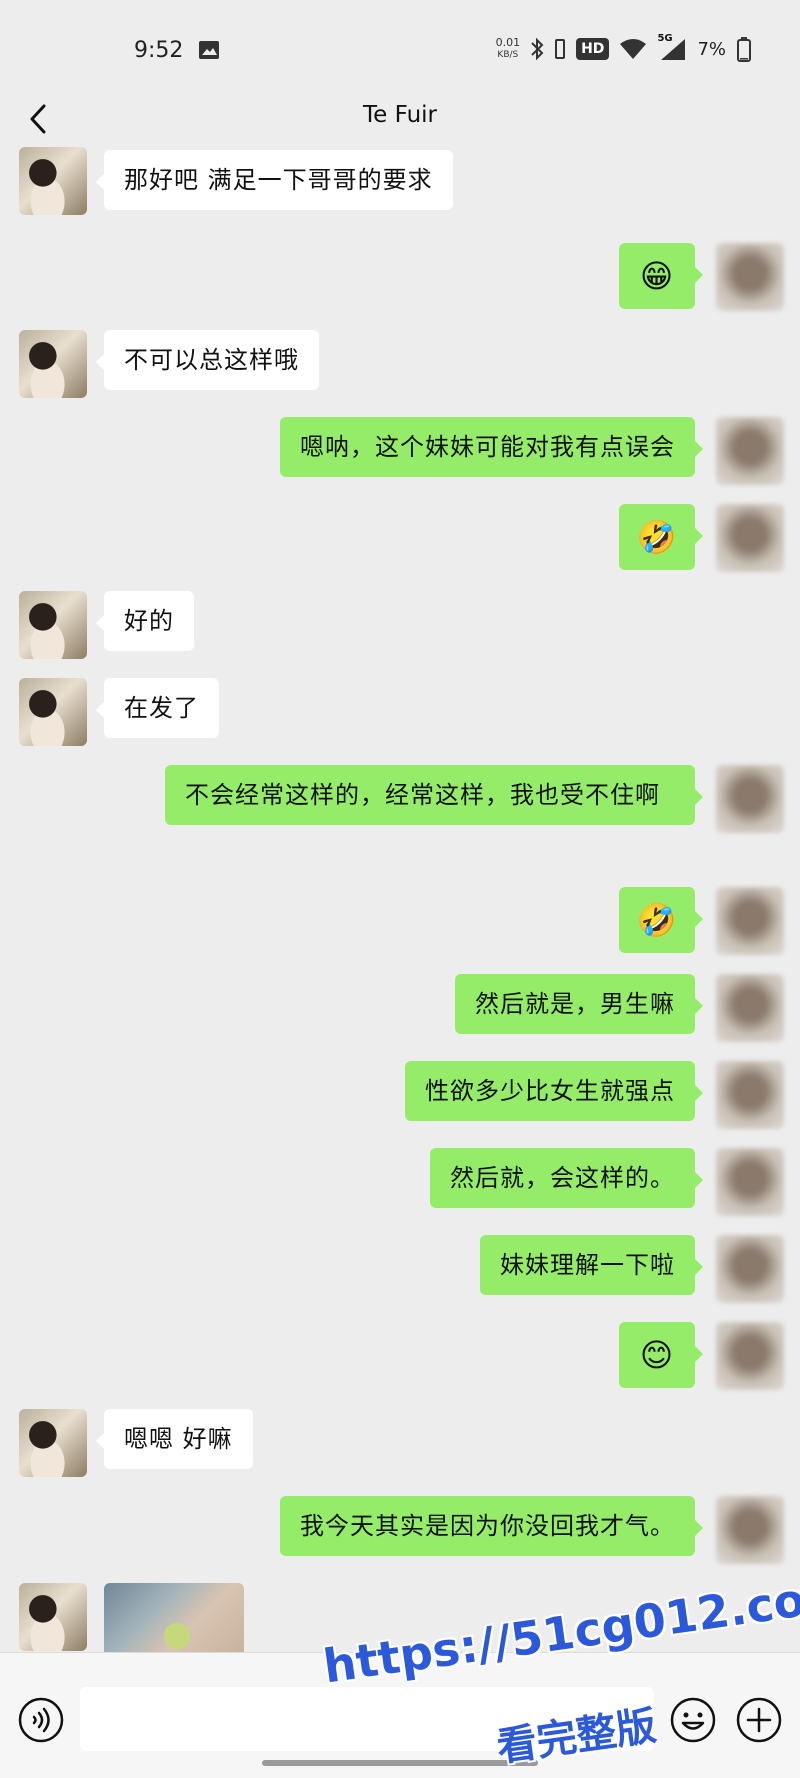 The image size is (800, 1778). I want to click on grinning-face-icon: 😁, so click(657, 276).